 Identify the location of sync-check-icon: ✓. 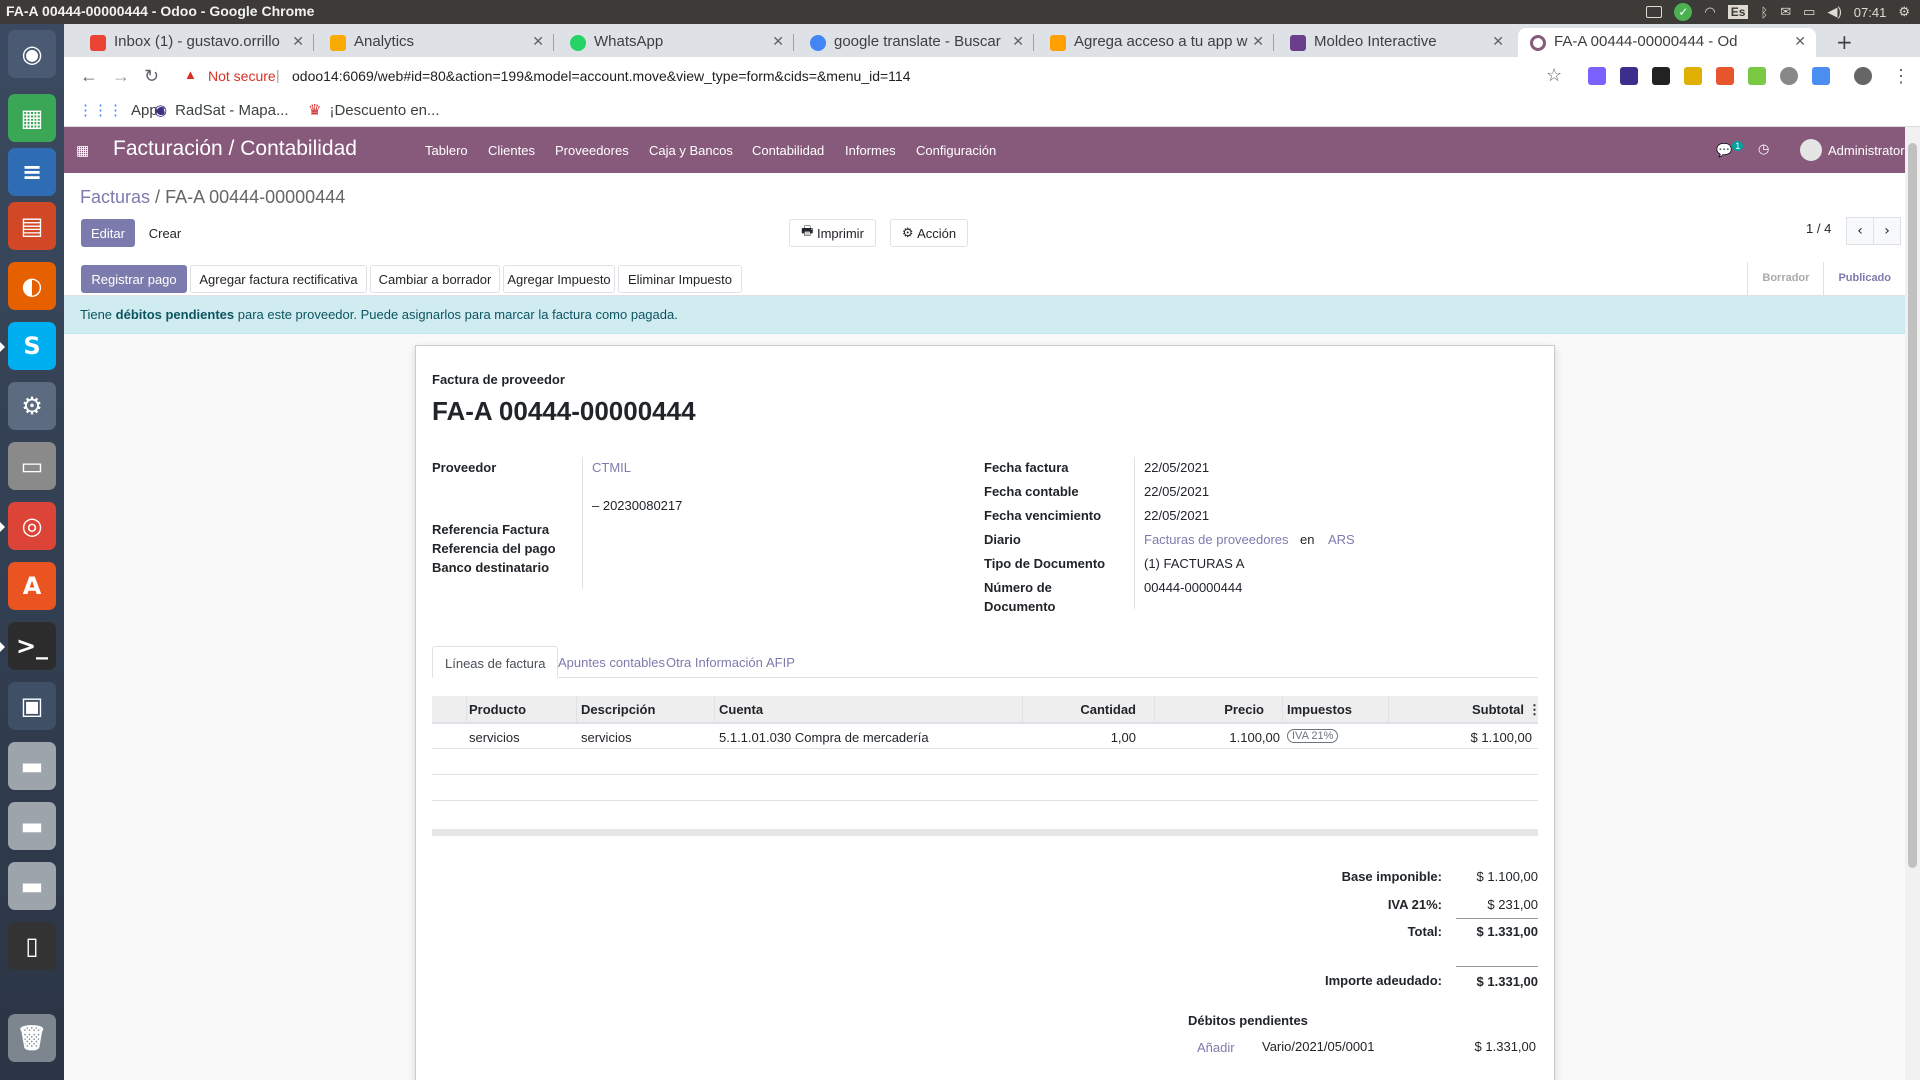
(1683, 12).